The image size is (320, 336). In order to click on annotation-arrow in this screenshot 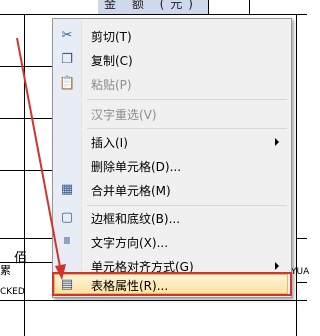, I will do `click(41, 158)`.